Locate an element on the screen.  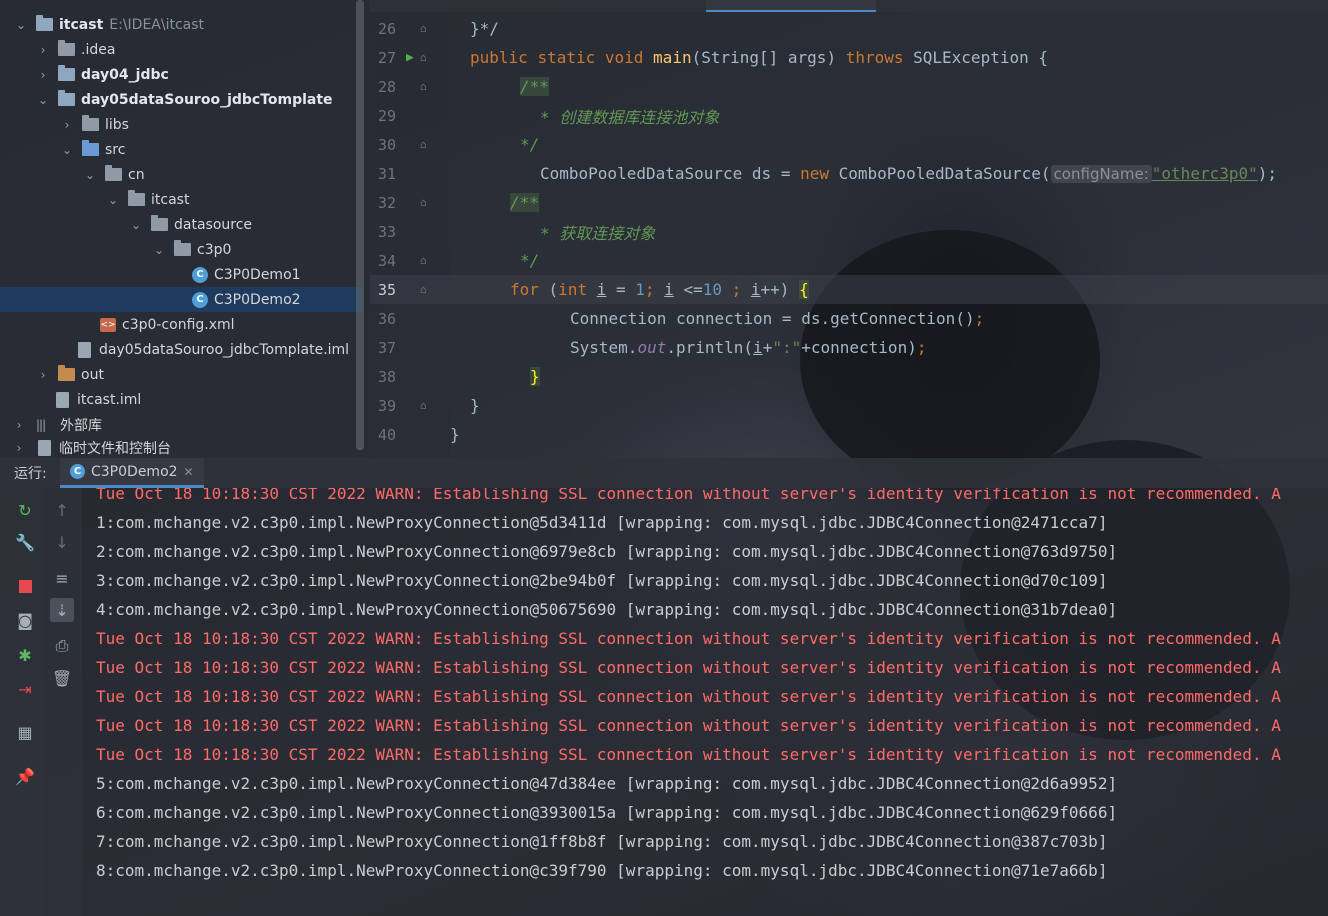
code-token: int is located at coordinates (573, 289).